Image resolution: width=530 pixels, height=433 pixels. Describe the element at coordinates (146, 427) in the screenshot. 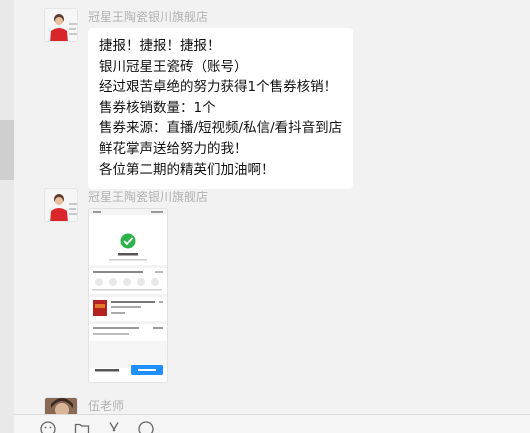

I see `chat-history-icon` at that location.